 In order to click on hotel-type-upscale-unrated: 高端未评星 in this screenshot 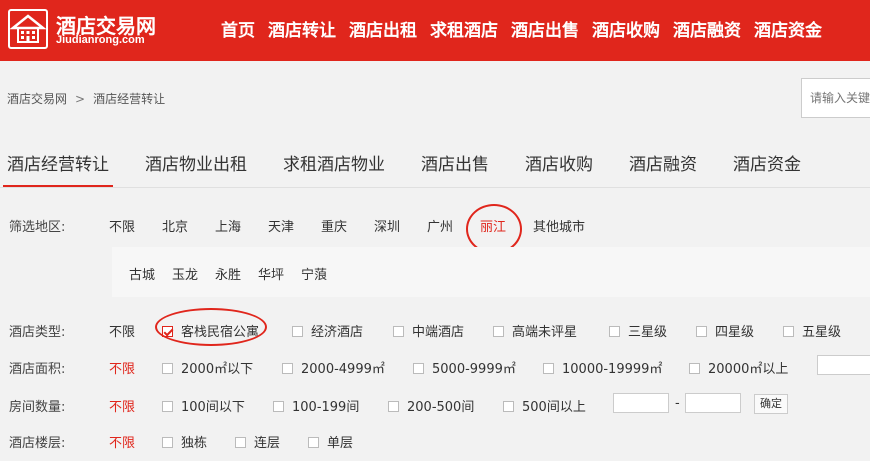, I will do `click(535, 330)`.